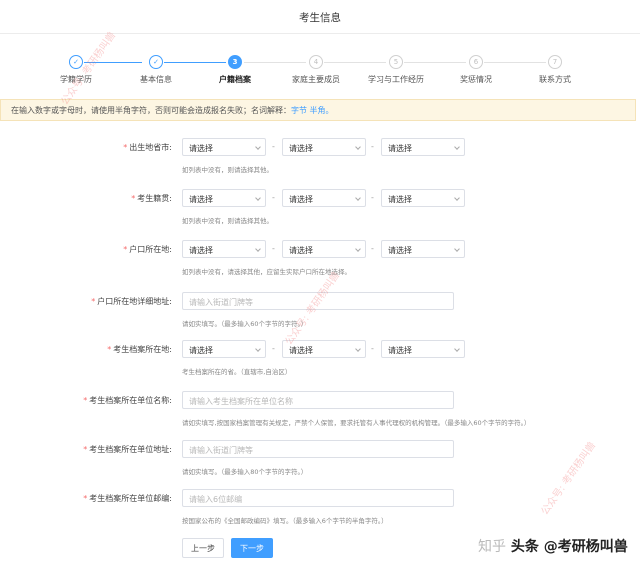  I want to click on hukou-address-input: 请输入街道门牌等, so click(318, 301).